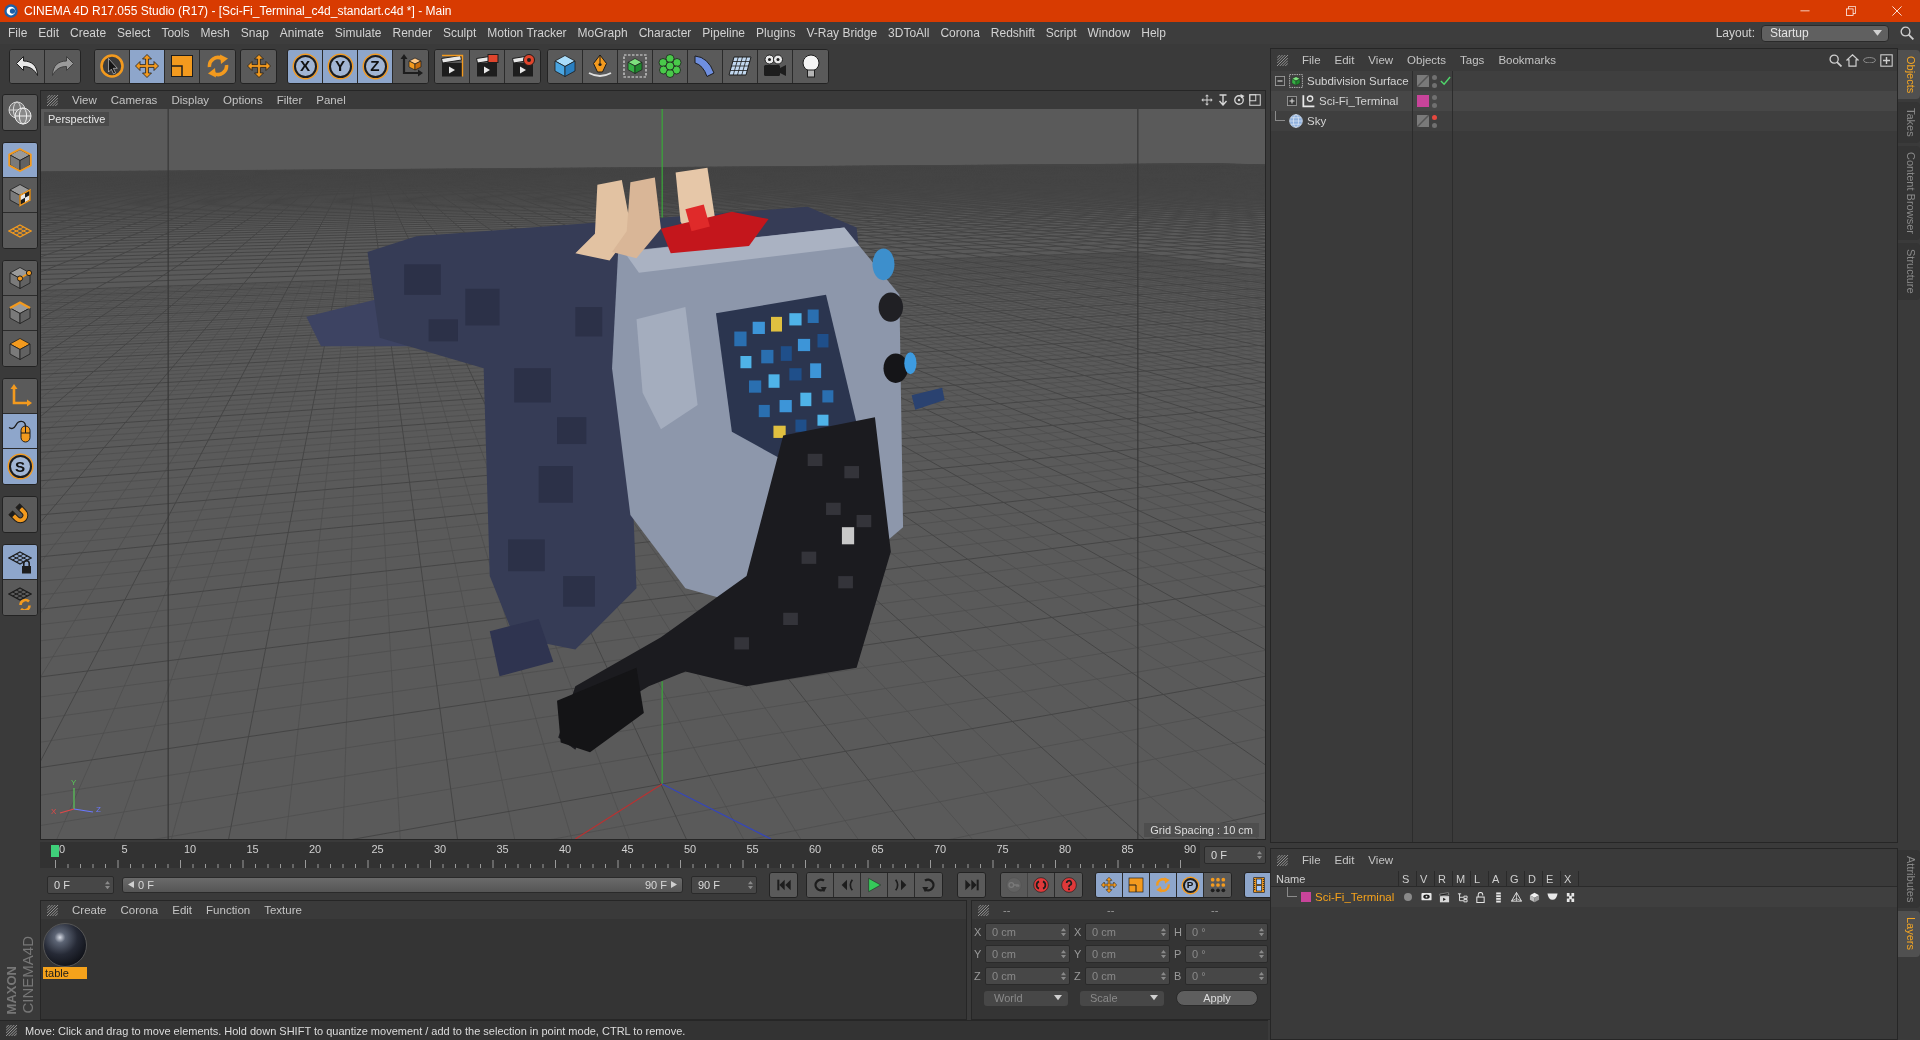 This screenshot has height=1040, width=1920. I want to click on menu-item: MoGraph, so click(602, 33).